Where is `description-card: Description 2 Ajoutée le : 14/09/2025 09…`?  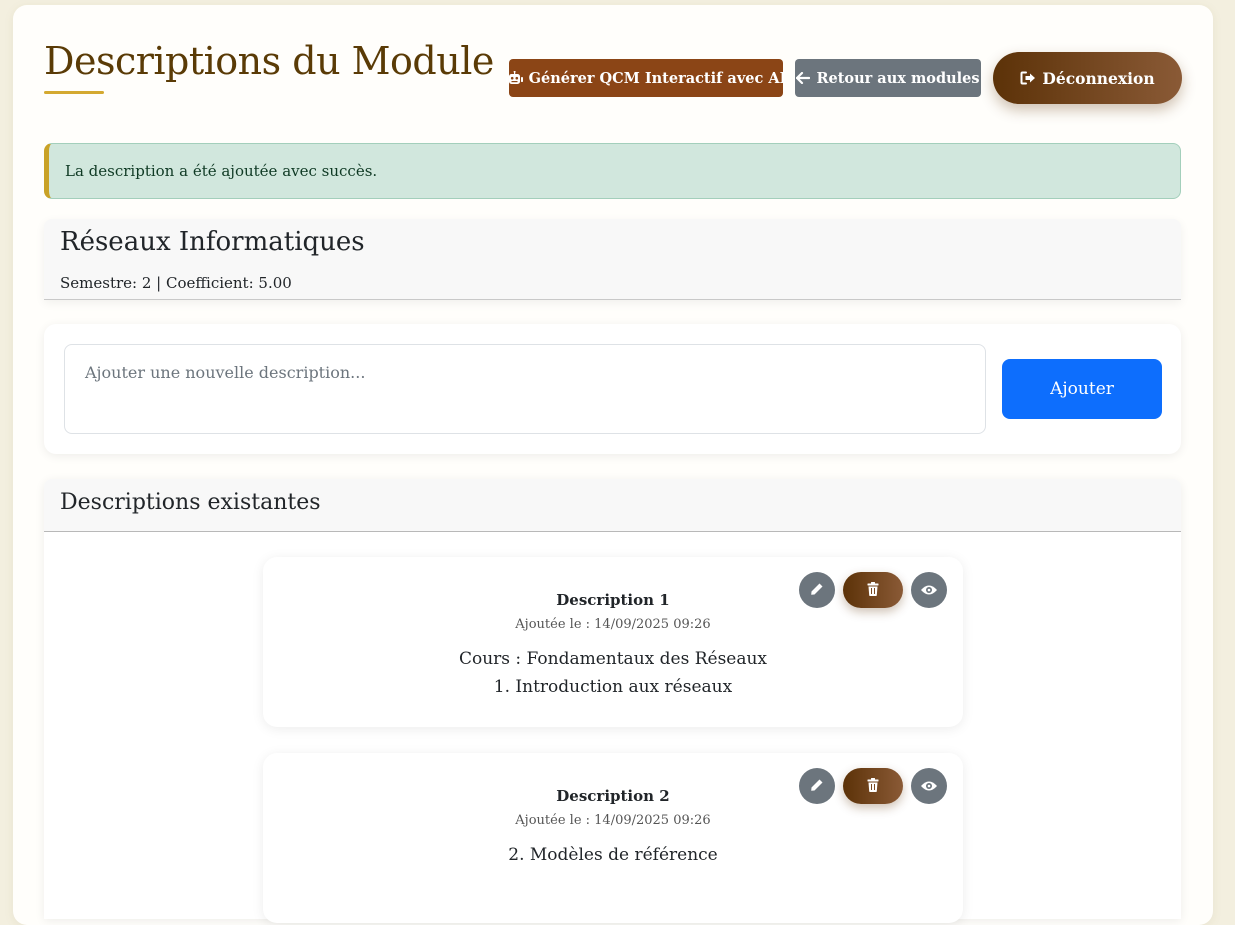
description-card: Description 2 Ajoutée le : 14/09/2025 09… is located at coordinates (613, 838).